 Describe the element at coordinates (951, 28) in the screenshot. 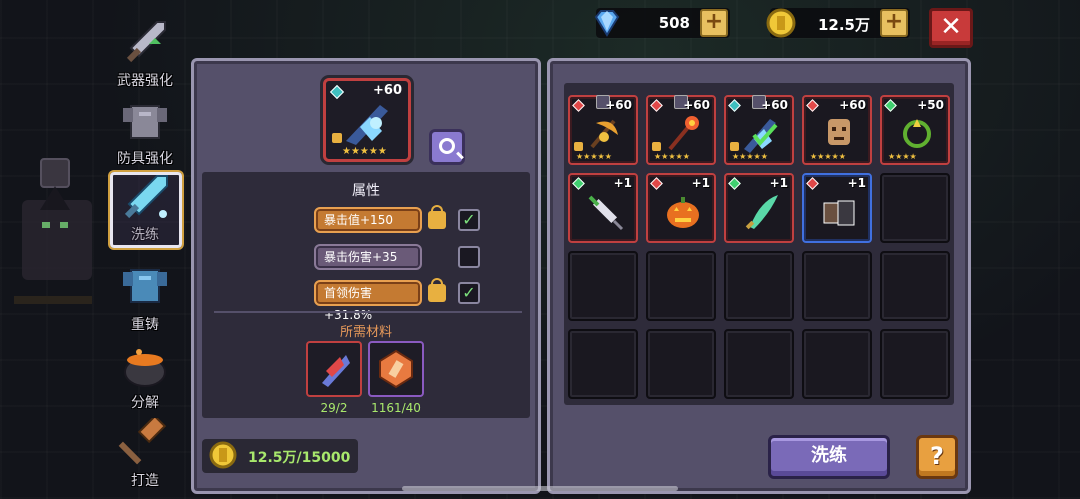

I see `close-button: ✕` at that location.